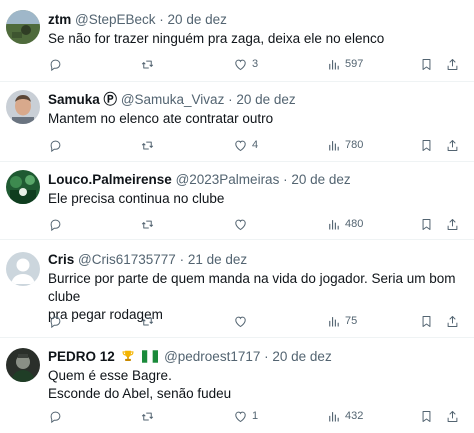 The image size is (474, 433). Describe the element at coordinates (61, 259) in the screenshot. I see `display-name: Cris` at that location.